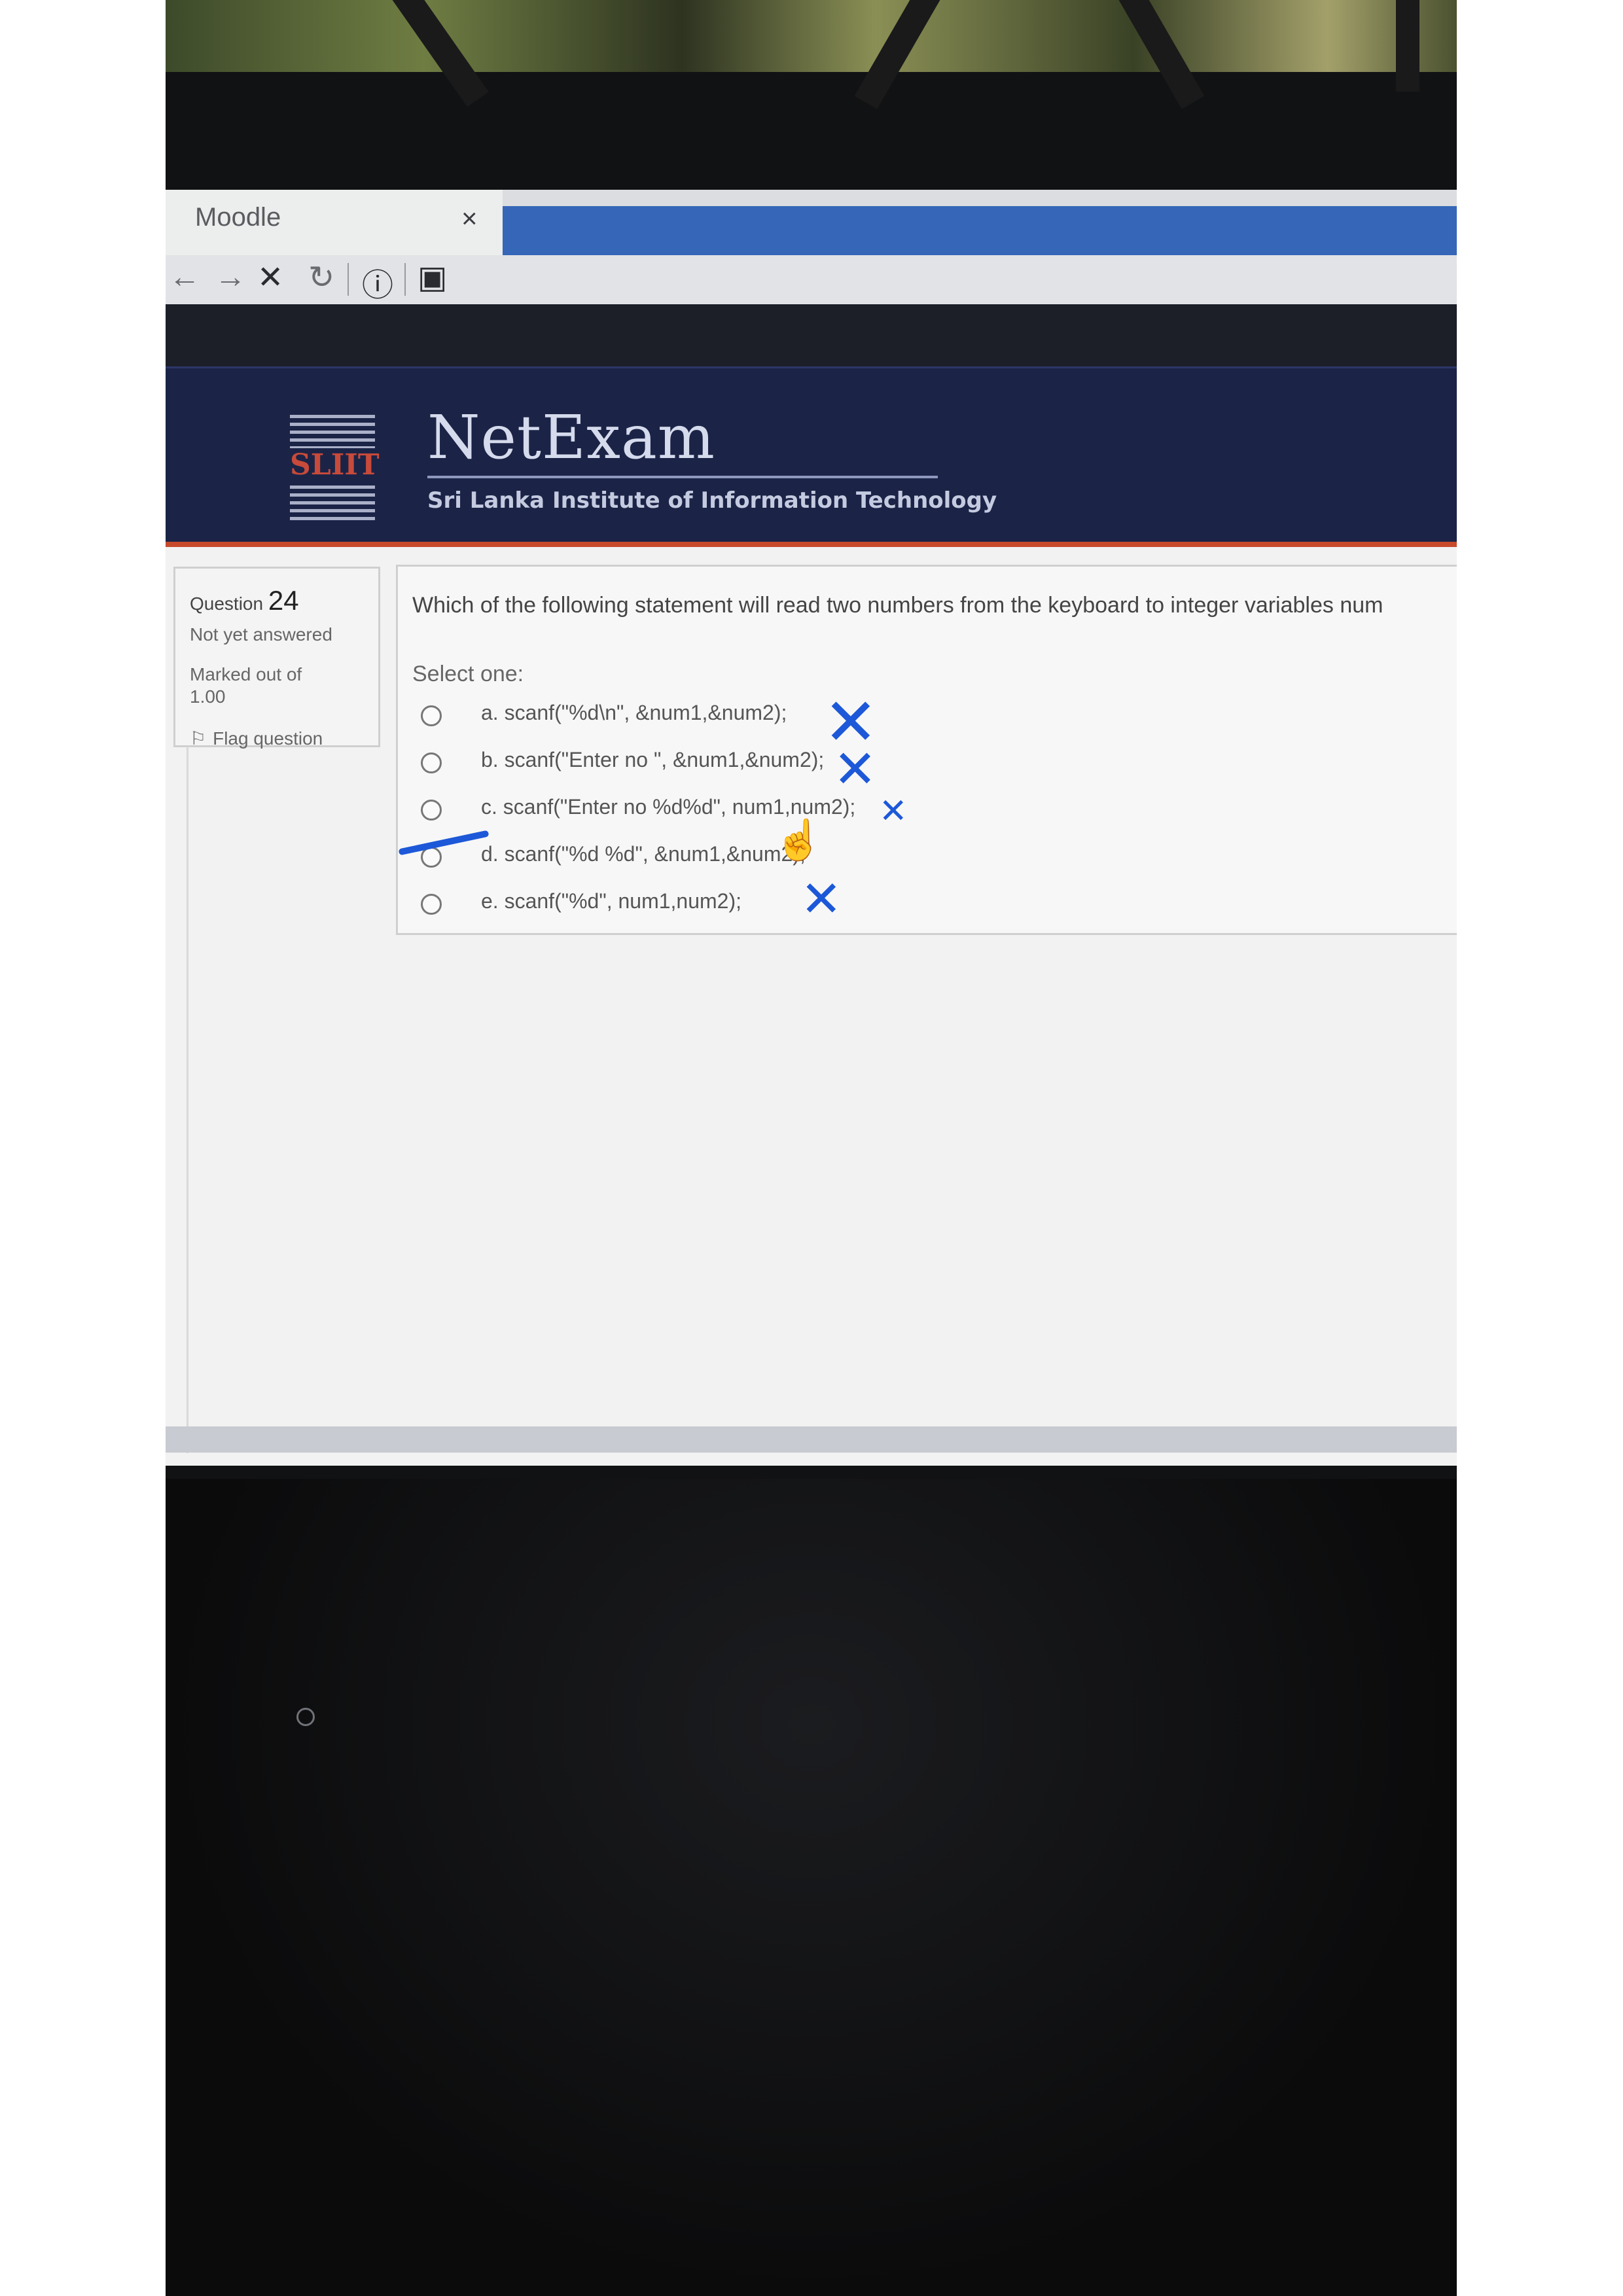  I want to click on option-text: a. scanf("%d\n", &num1,&num2);, so click(634, 712).